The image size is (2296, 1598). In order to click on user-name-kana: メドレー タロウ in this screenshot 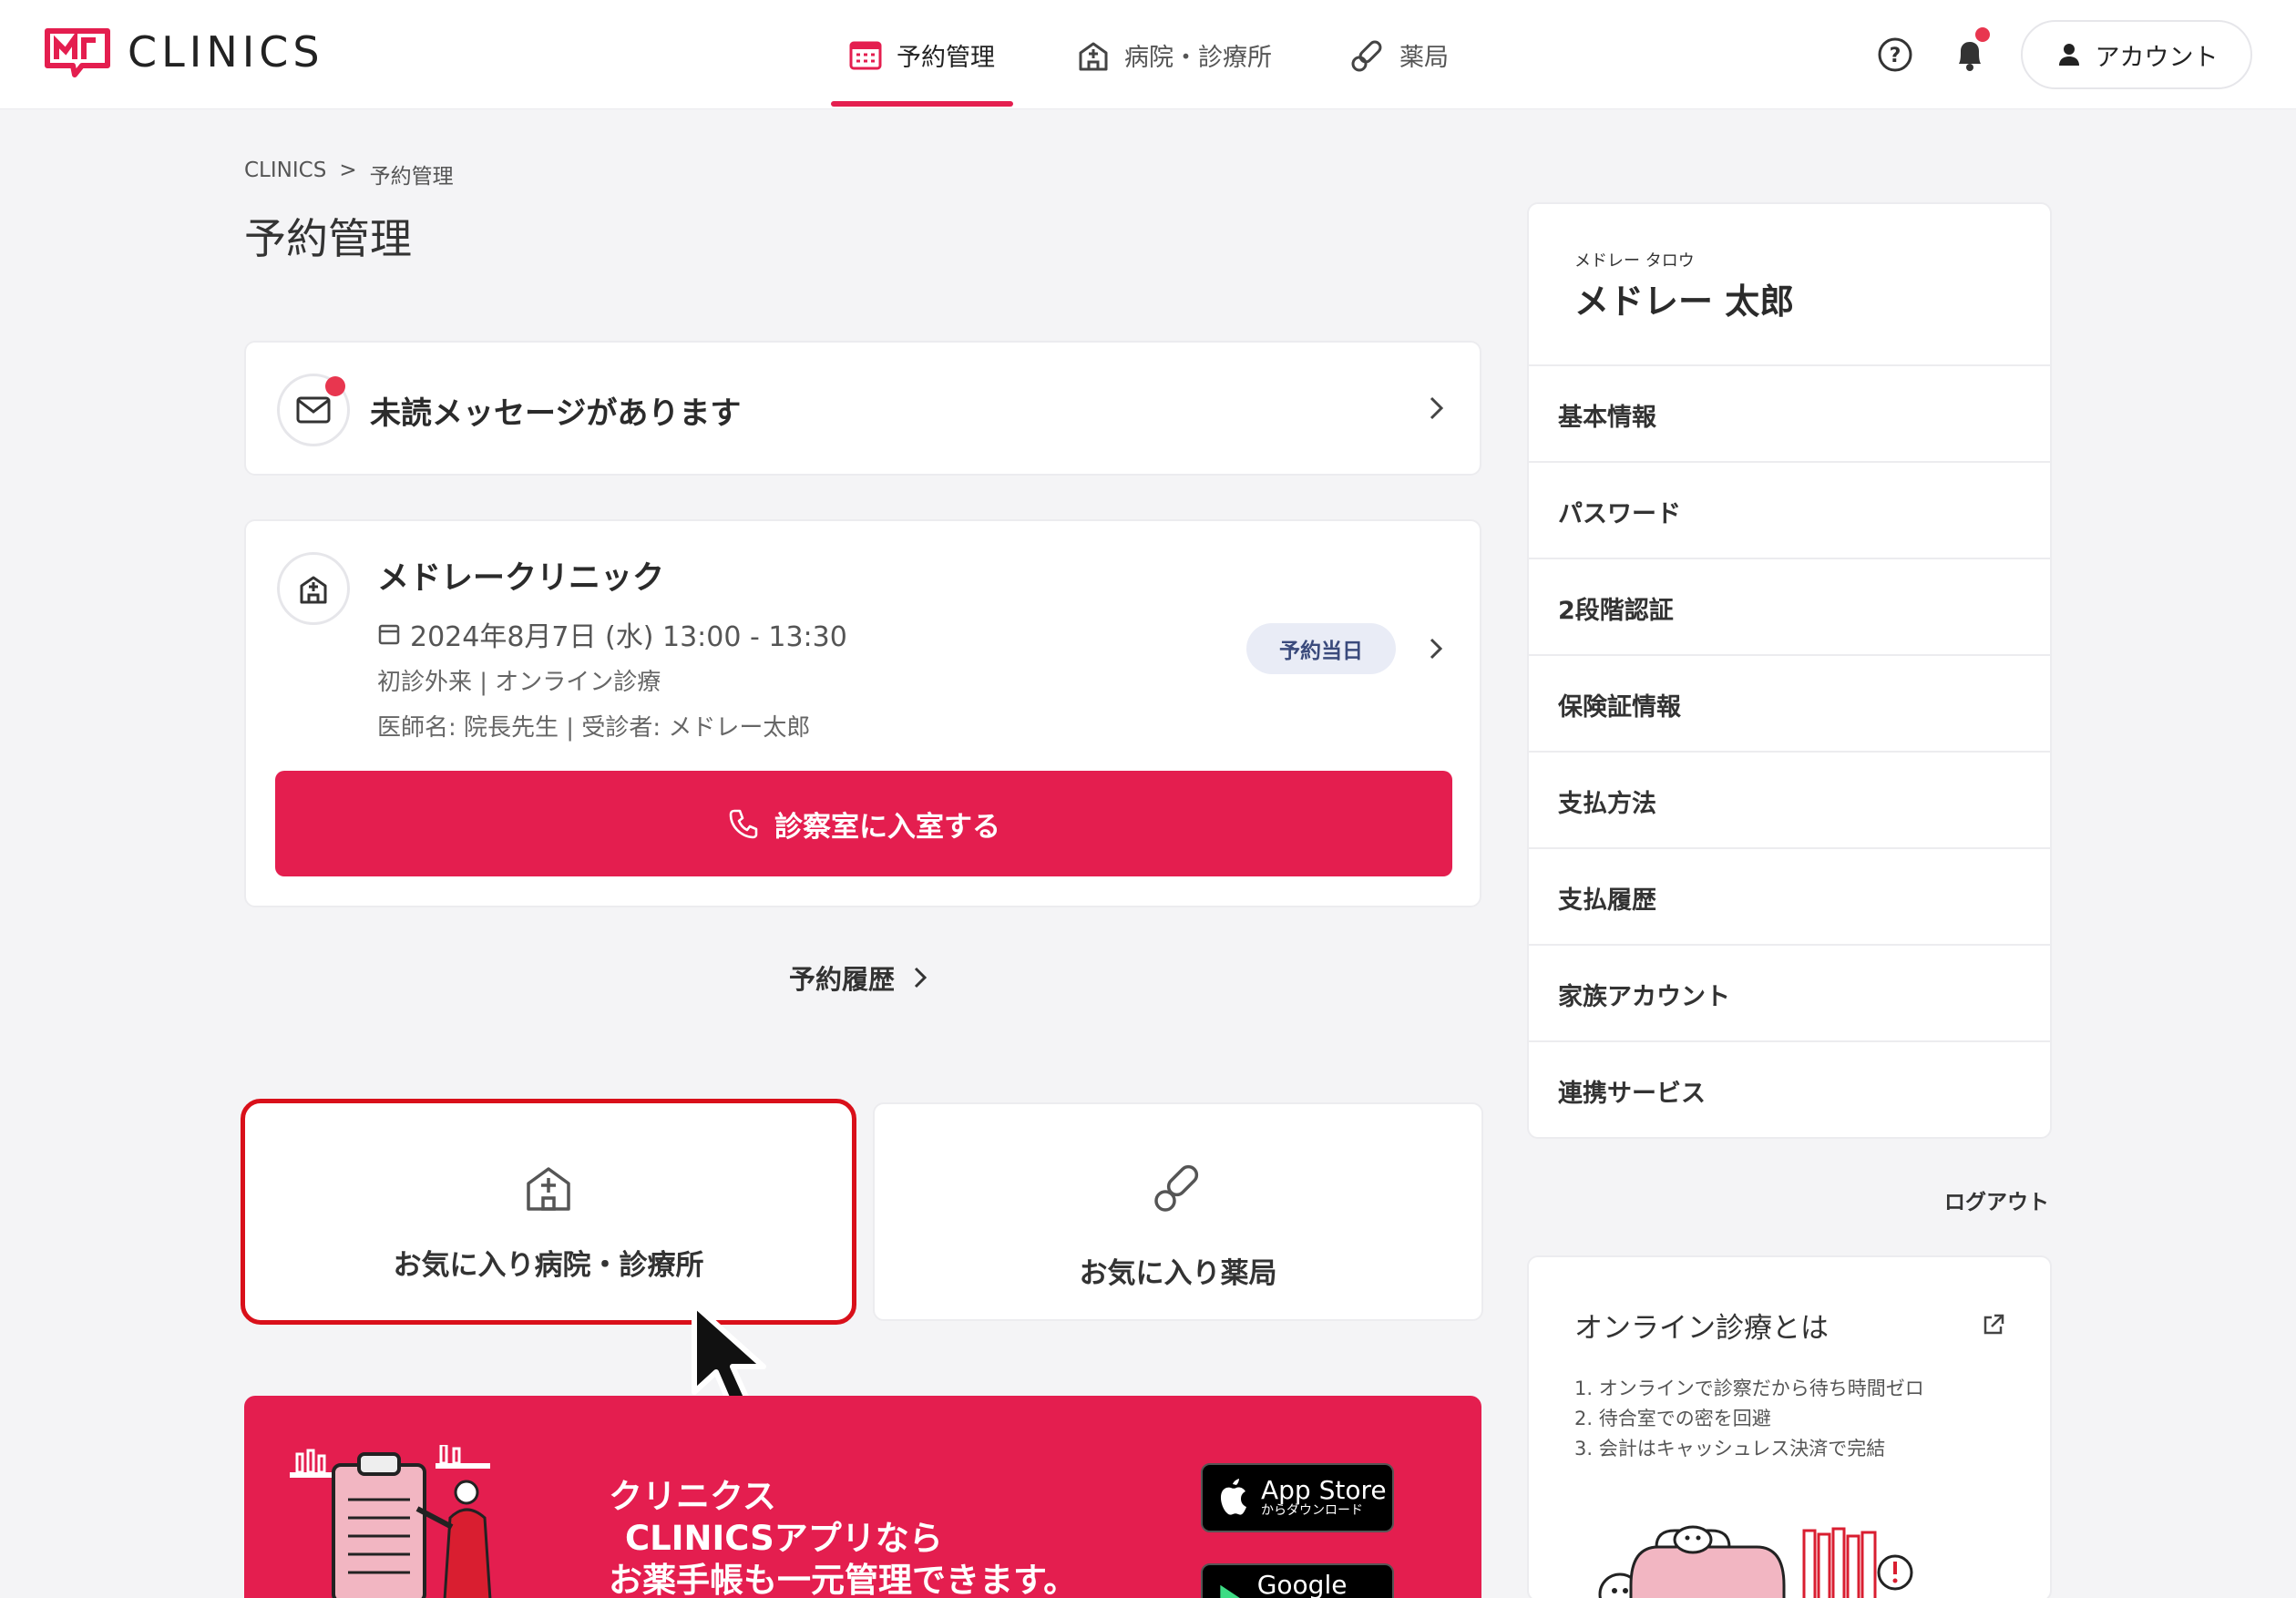, I will do `click(1634, 261)`.